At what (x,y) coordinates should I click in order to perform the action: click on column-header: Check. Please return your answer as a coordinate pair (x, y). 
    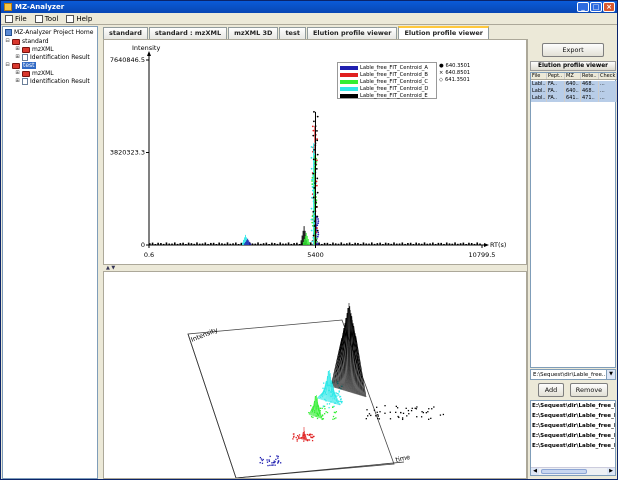
    Looking at the image, I should click on (608, 76).